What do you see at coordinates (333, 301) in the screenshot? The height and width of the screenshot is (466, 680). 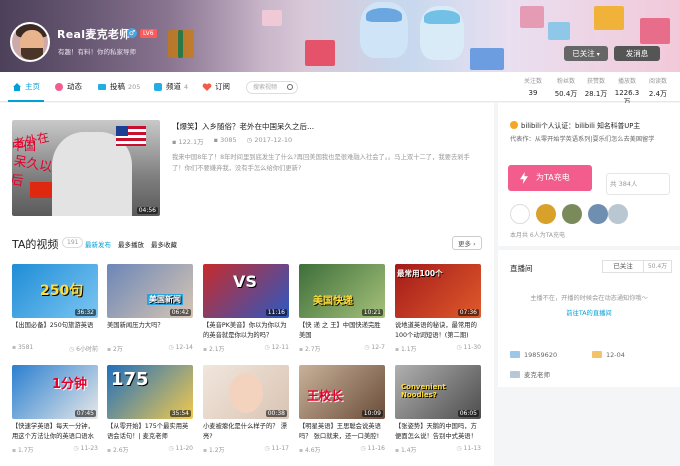 I see `thumb-caption: 美国快递` at bounding box center [333, 301].